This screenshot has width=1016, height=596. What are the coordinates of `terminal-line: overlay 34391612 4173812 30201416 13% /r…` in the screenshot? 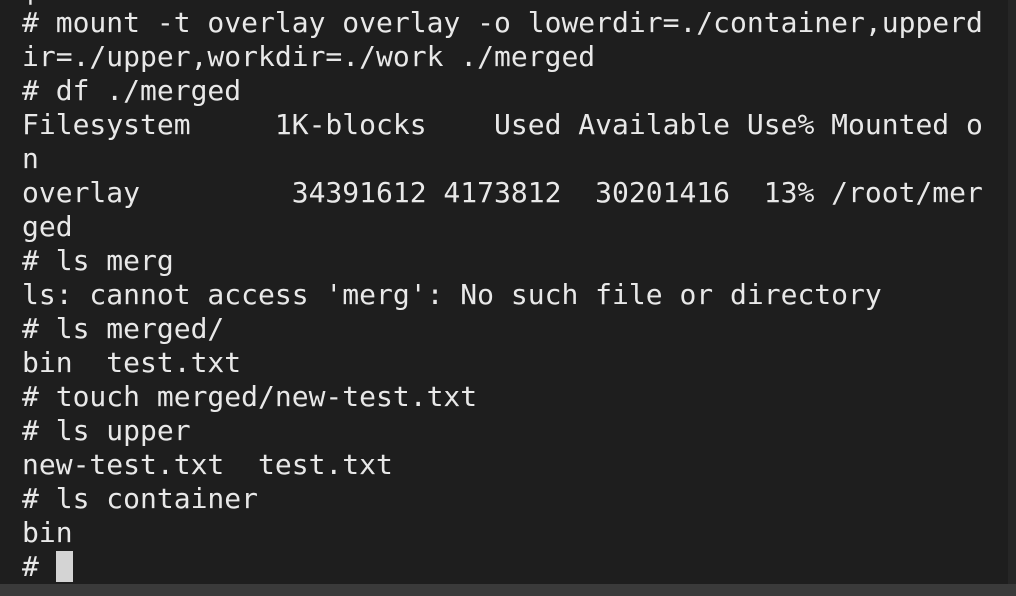 It's located at (502, 192).